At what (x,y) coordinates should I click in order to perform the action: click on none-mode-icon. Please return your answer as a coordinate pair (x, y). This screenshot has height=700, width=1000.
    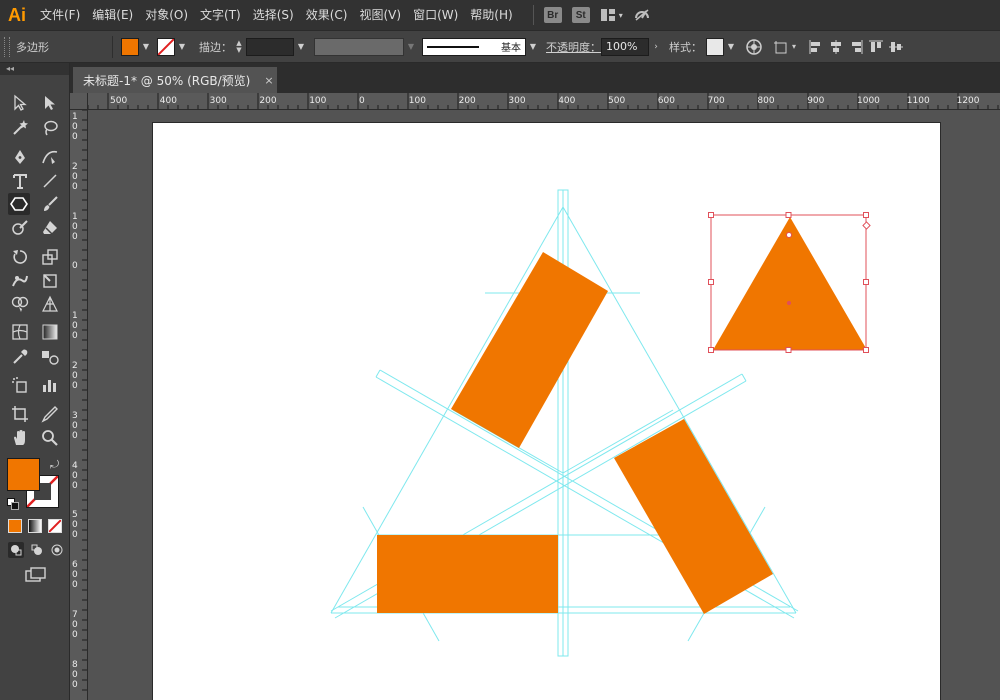
    Looking at the image, I should click on (55, 526).